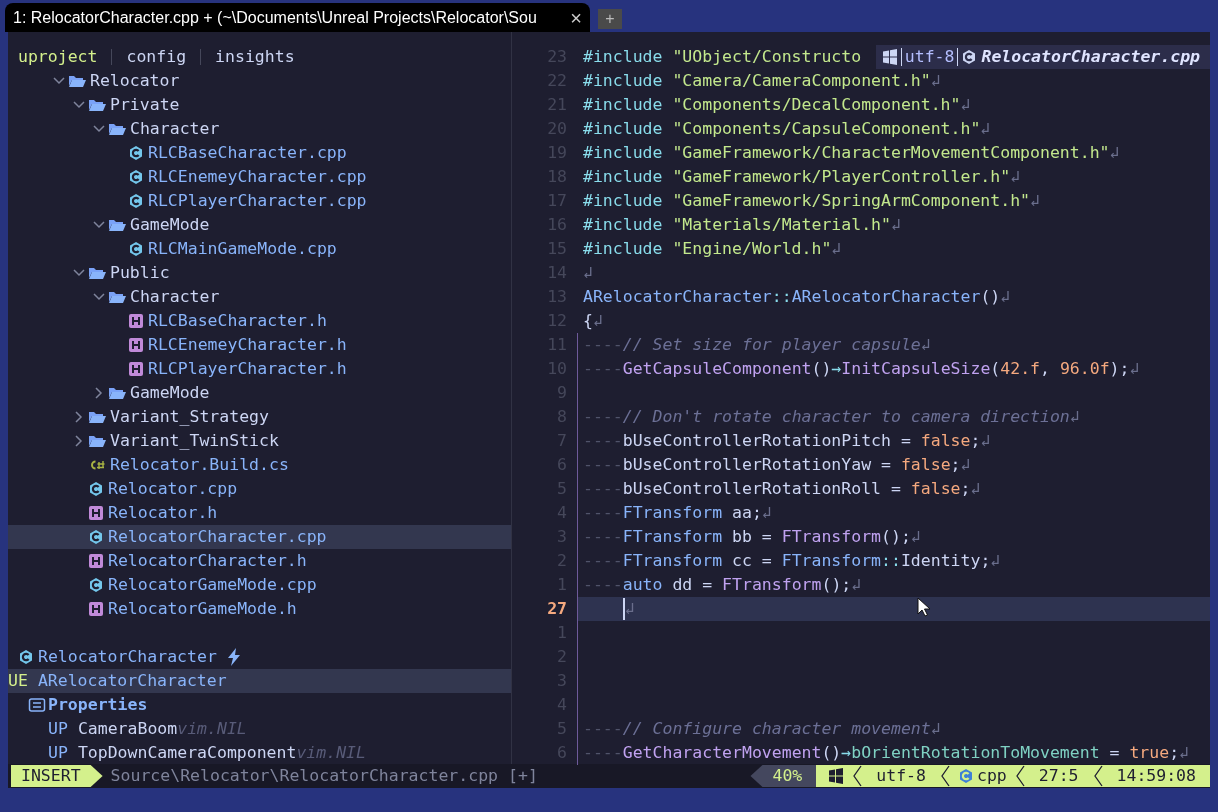 The image size is (1218, 812). What do you see at coordinates (247, 369) in the screenshot?
I see `tree-item-label: RLCPlayerCharacter.h` at bounding box center [247, 369].